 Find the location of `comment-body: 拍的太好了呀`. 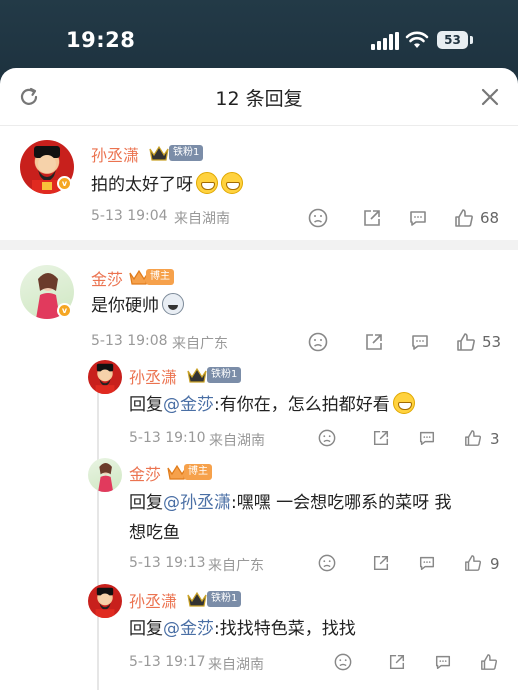

comment-body: 拍的太好了呀 is located at coordinates (142, 185).